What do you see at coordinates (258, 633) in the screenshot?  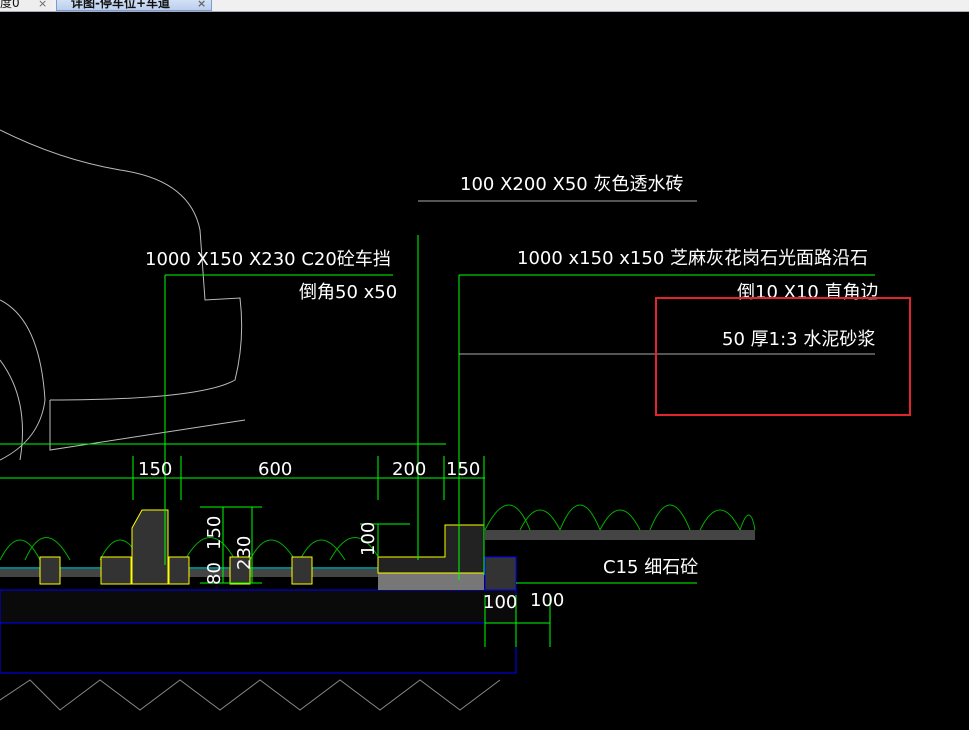 I see `base-layers` at bounding box center [258, 633].